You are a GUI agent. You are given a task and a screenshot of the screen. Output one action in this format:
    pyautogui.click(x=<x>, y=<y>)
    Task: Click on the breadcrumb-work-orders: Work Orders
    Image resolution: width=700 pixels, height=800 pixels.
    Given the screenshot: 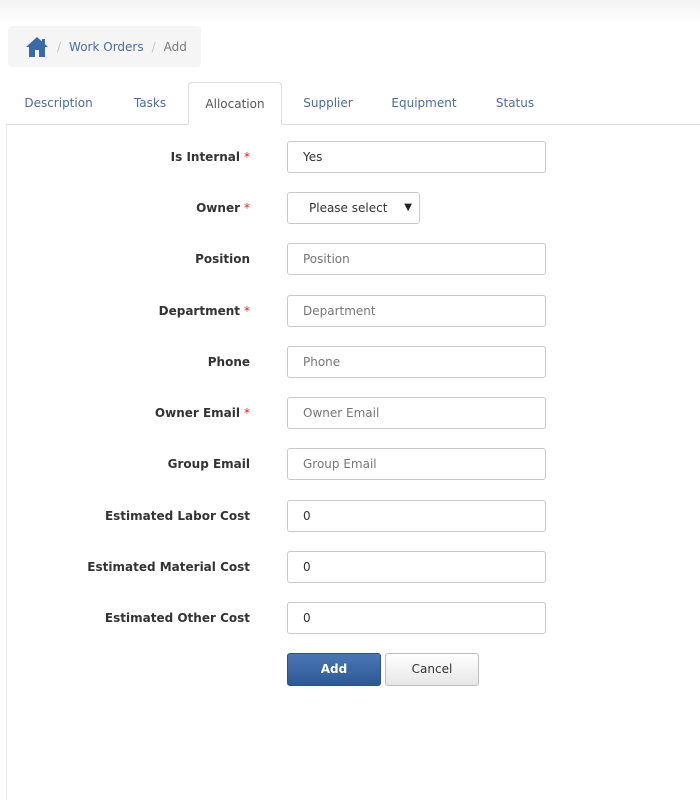 What is the action you would take?
    pyautogui.click(x=106, y=47)
    